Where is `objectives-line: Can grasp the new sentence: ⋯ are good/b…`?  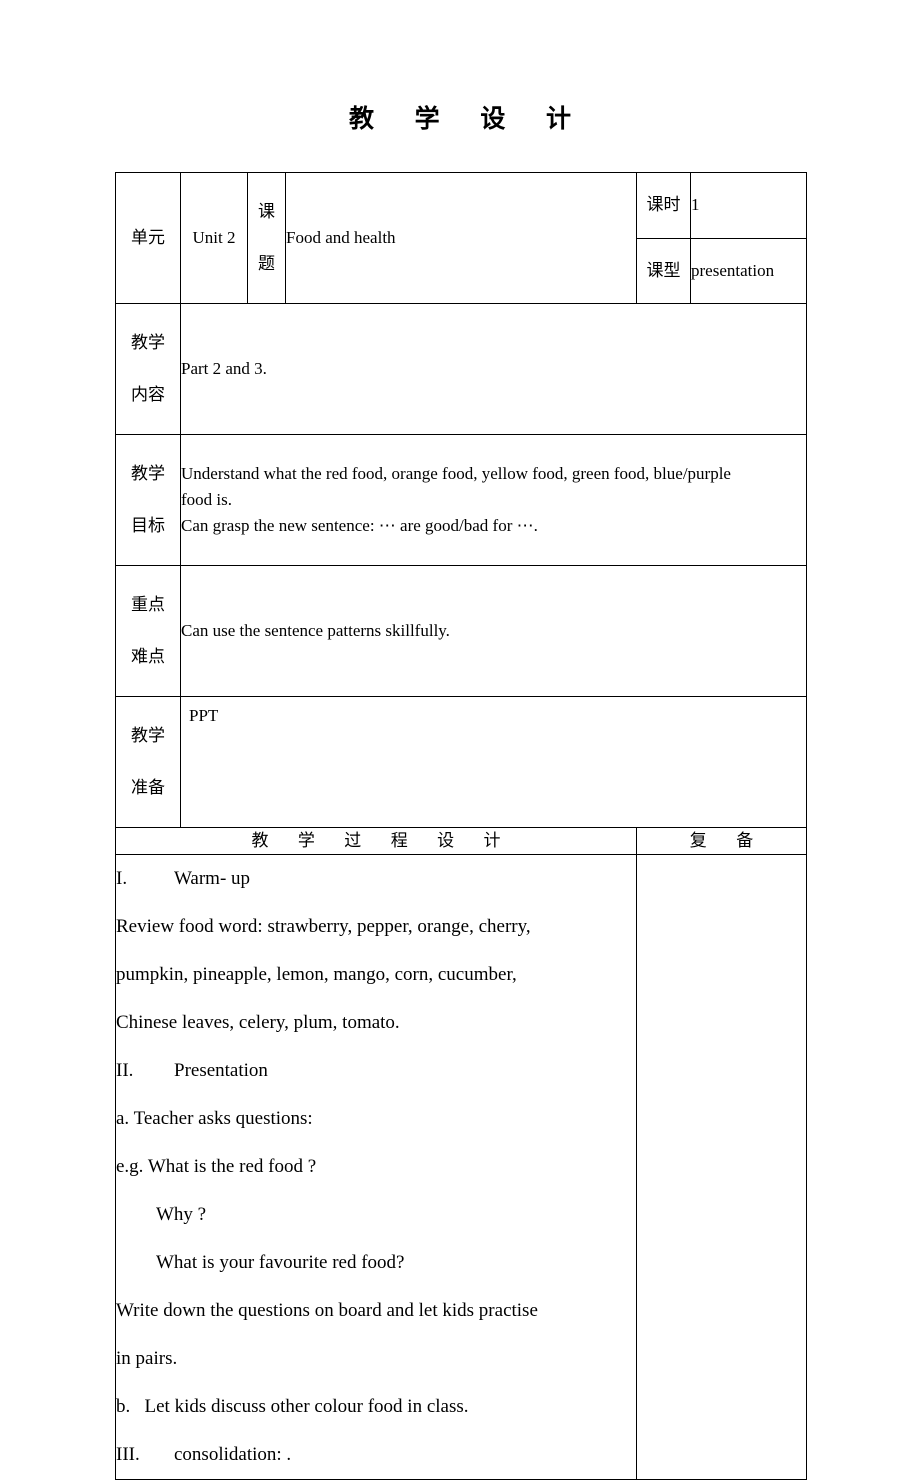 objectives-line: Can grasp the new sentence: ⋯ are good/b… is located at coordinates (359, 525).